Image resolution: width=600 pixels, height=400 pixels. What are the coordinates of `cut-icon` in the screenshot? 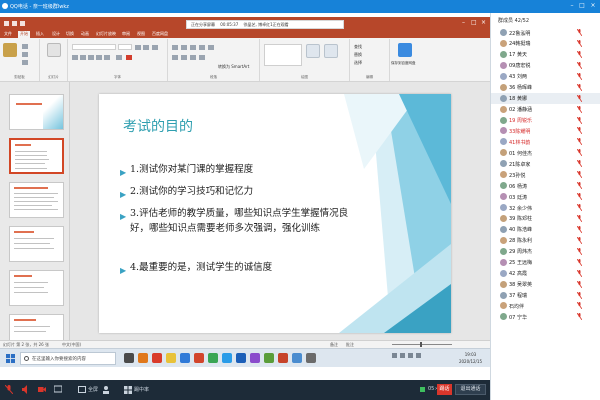 It's located at (25, 46).